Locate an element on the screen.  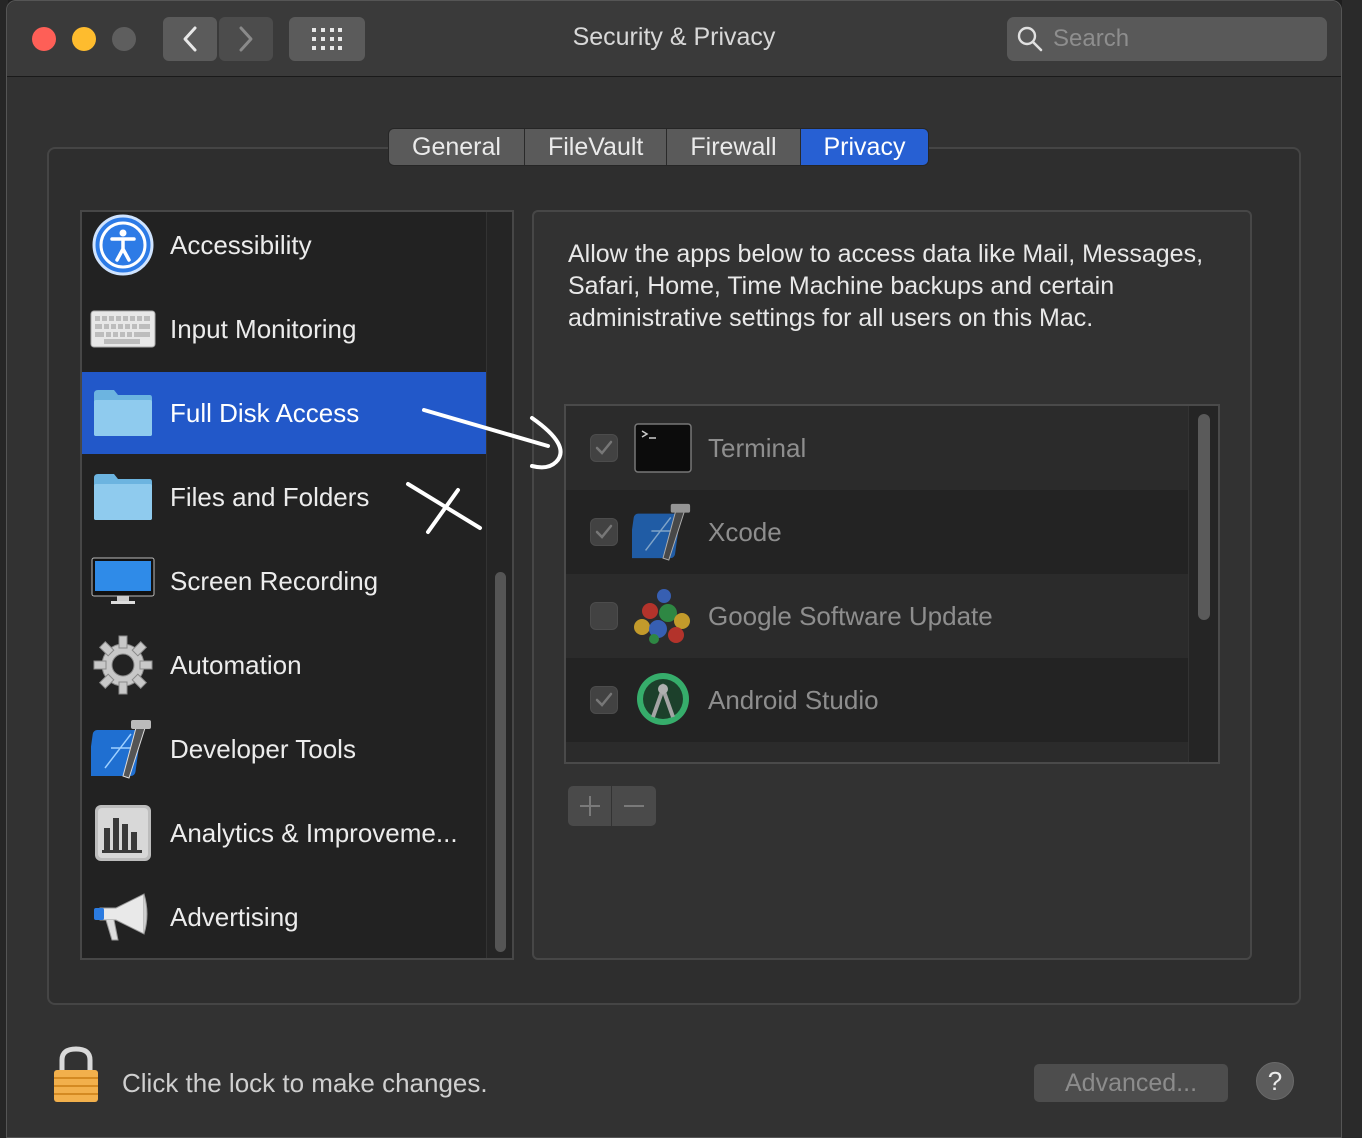
title-bar: Security & Privacy is located at coordinates (674, 39).